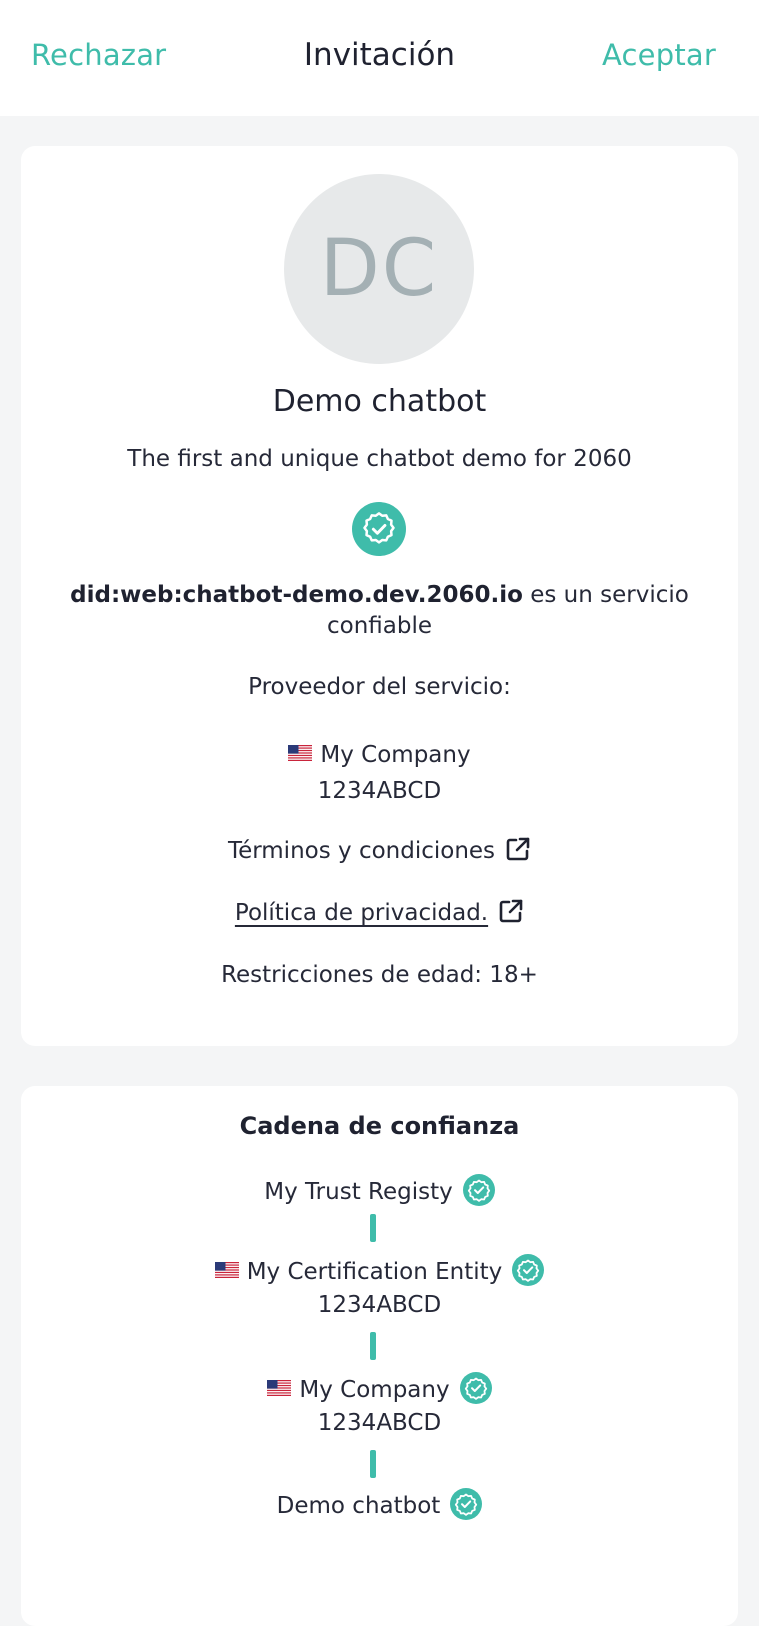 This screenshot has height=1626, width=759. What do you see at coordinates (361, 913) in the screenshot?
I see `privacy-policy-link: Política de privacidad.` at bounding box center [361, 913].